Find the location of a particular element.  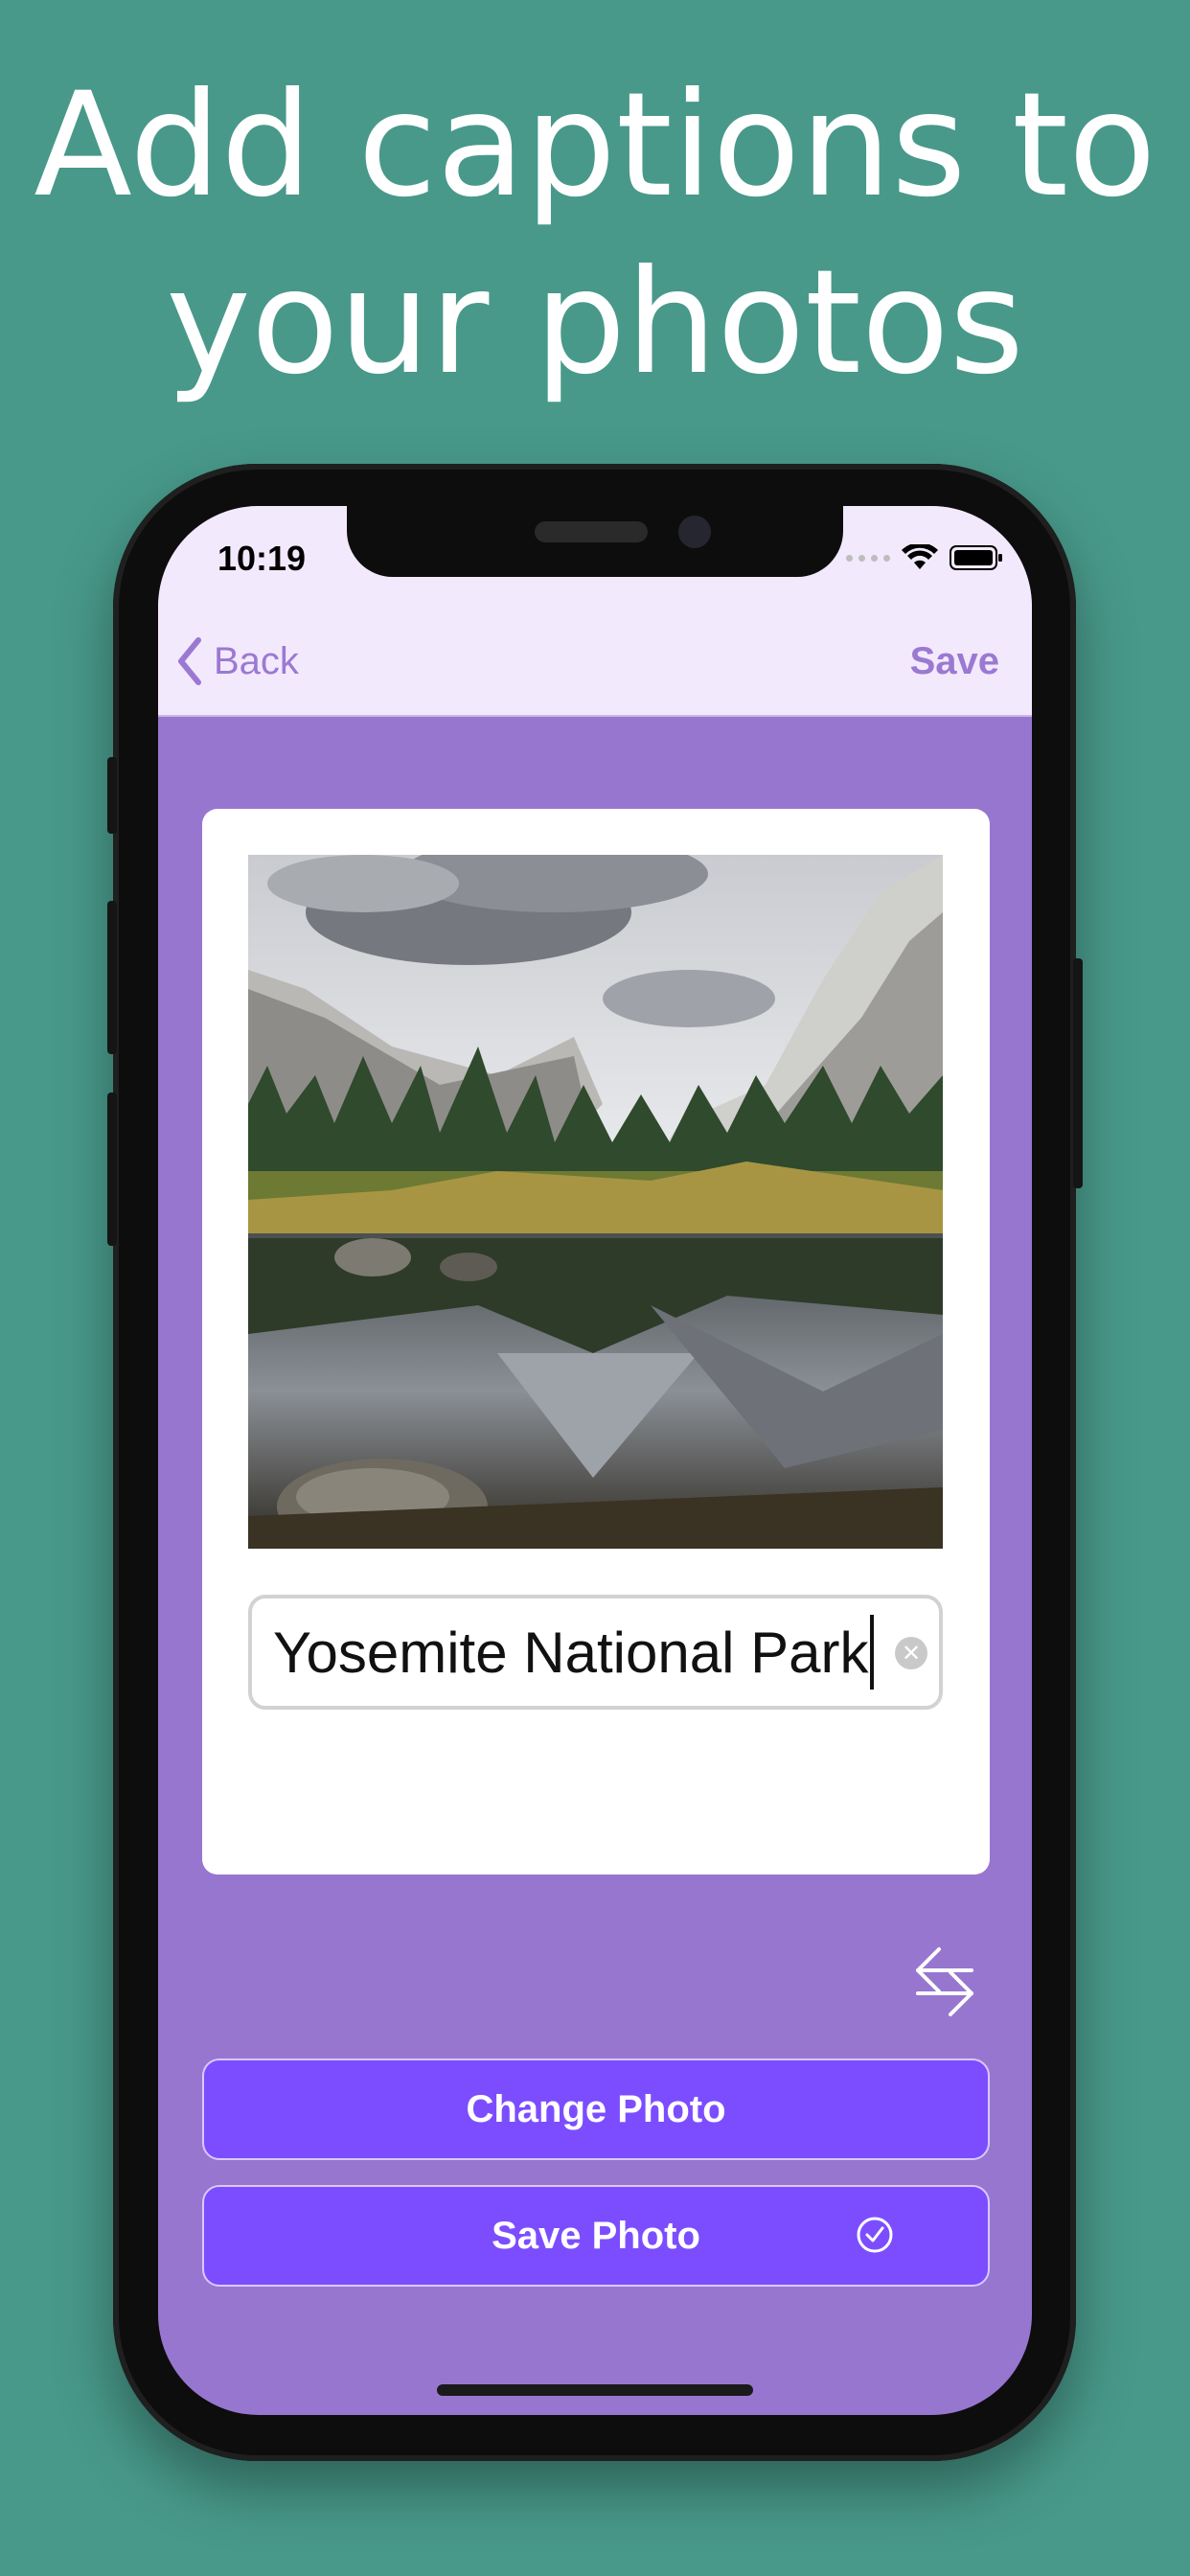

status-icons is located at coordinates (925, 557).